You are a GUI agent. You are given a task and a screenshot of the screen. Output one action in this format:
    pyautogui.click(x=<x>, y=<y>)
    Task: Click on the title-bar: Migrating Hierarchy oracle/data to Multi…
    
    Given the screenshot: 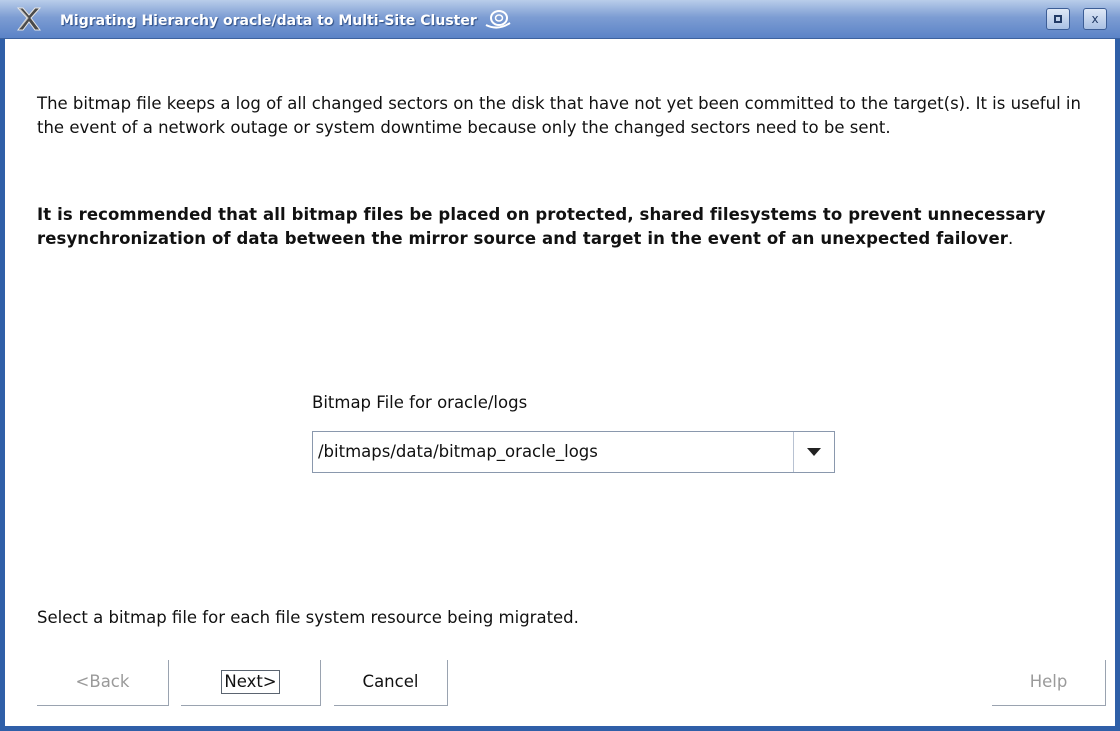 What is the action you would take?
    pyautogui.click(x=560, y=19)
    